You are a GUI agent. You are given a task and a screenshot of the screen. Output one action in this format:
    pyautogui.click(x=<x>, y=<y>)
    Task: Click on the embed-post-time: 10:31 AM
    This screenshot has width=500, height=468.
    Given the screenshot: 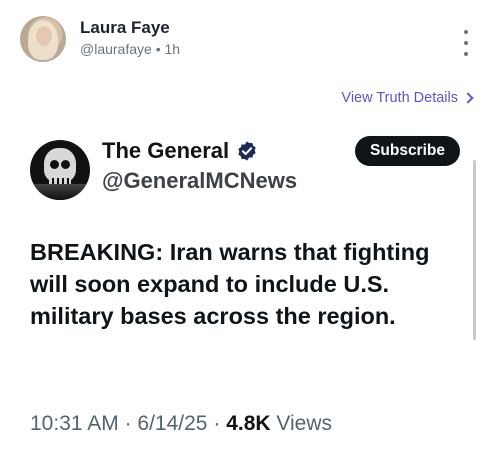 What is the action you would take?
    pyautogui.click(x=74, y=423)
    